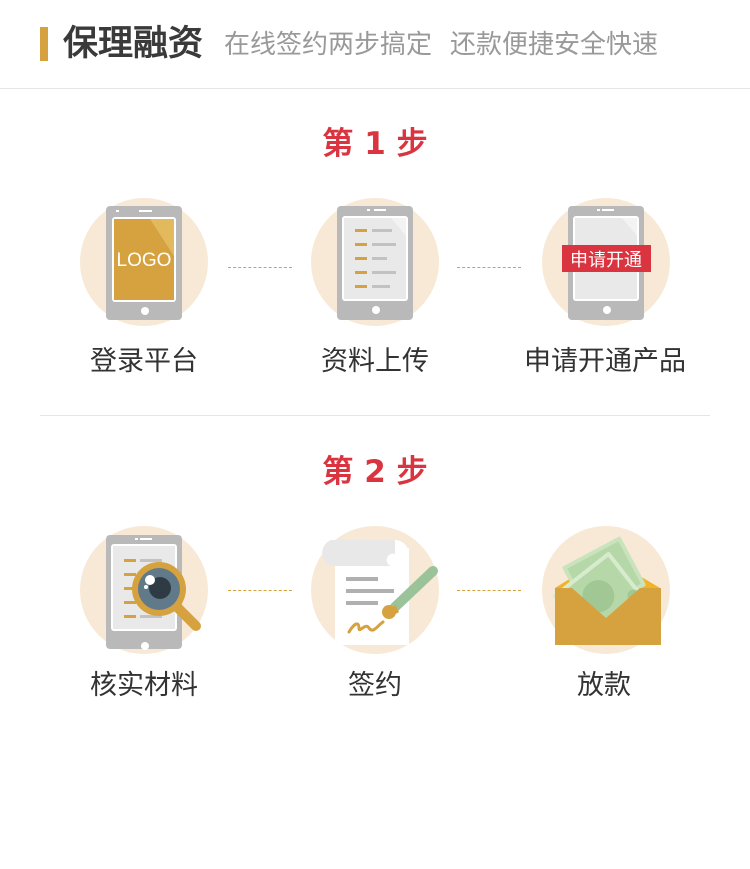 Image resolution: width=750 pixels, height=869 pixels. I want to click on header-subtitle-1: 在线签约两步搞定, so click(328, 45).